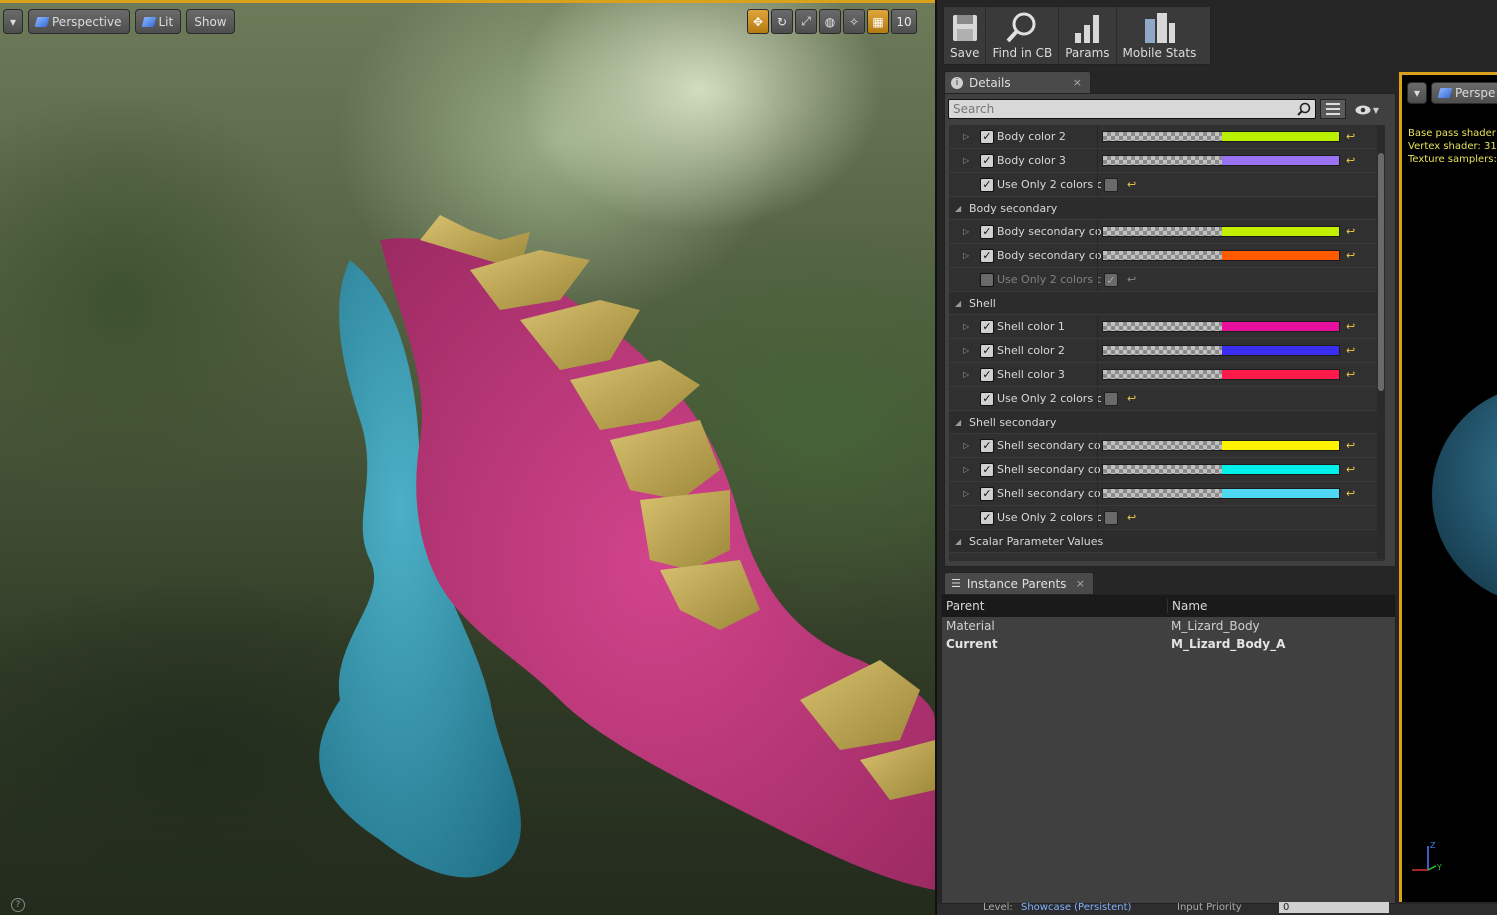  Describe the element at coordinates (1017, 82) in the screenshot. I see `tab-details: i Details ×` at that location.